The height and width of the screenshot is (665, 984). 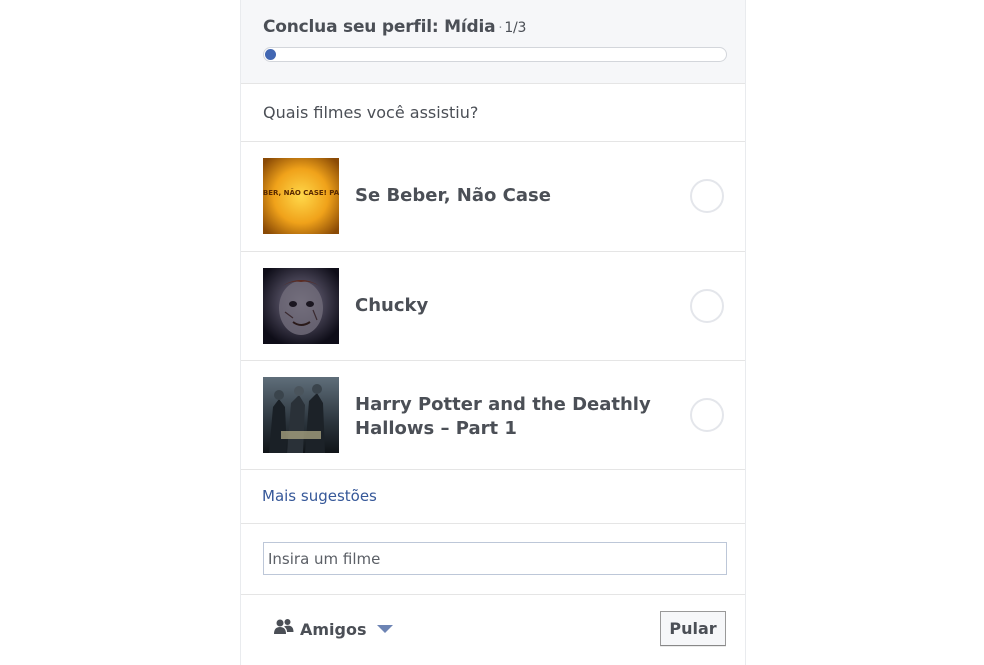 What do you see at coordinates (693, 628) in the screenshot?
I see `skip-button: Pular` at bounding box center [693, 628].